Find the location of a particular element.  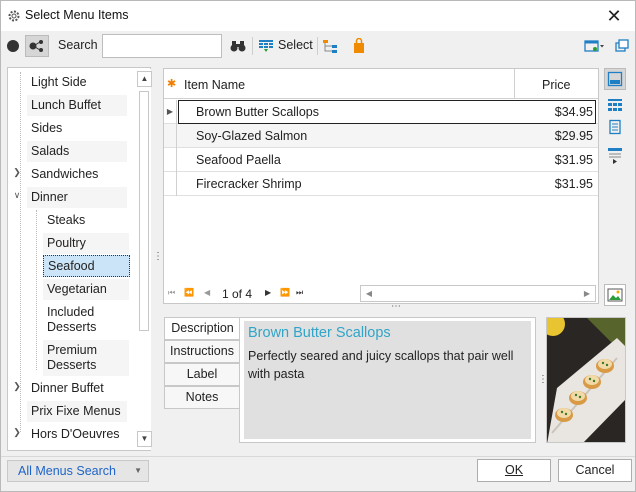

grid-header: ✱ Item Name Price is located at coordinates (381, 84).